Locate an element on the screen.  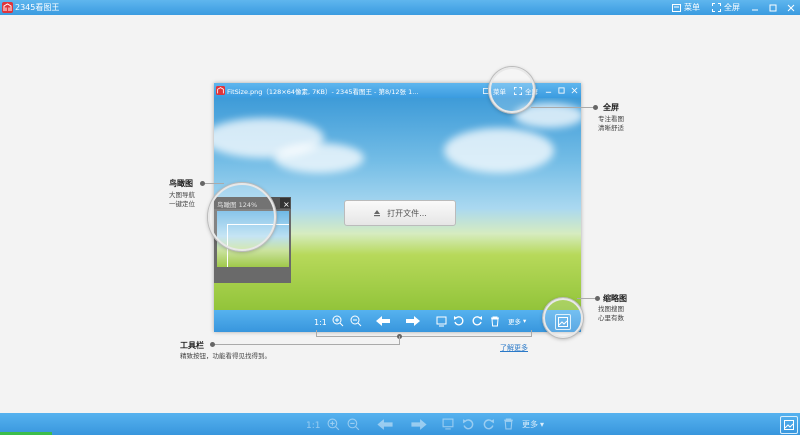
close-button is located at coordinates (791, 7).